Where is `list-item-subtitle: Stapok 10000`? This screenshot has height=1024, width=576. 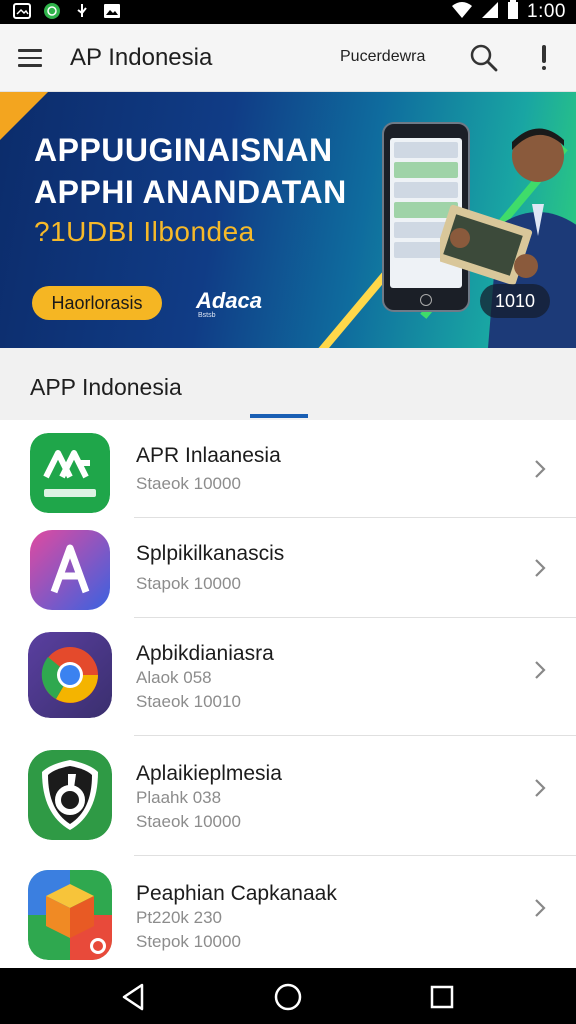
list-item-subtitle: Stapok 10000 is located at coordinates (188, 583).